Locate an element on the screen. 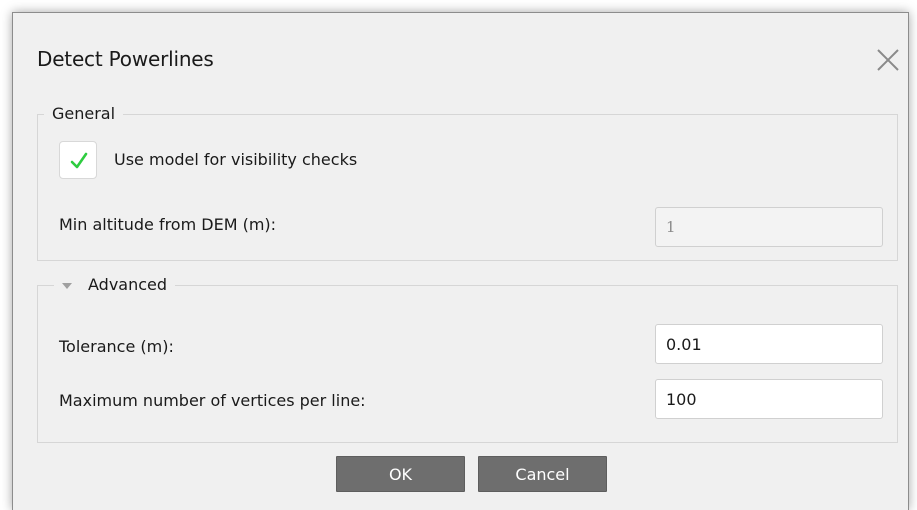 This screenshot has width=917, height=510. dialog-title: Detect Powerlines is located at coordinates (125, 59).